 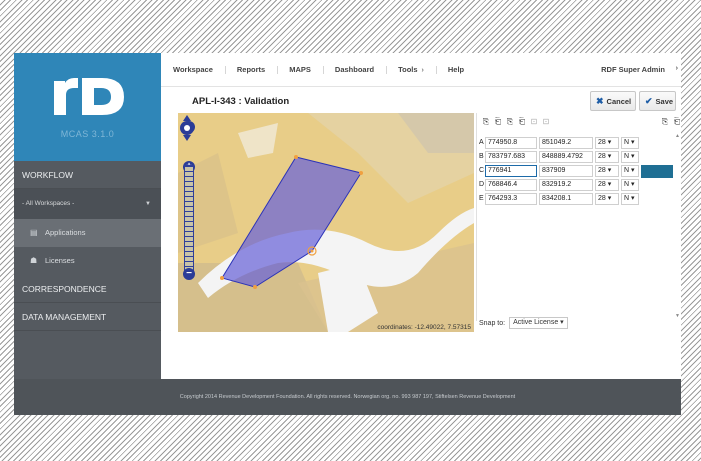 I want to click on person-icon: ☗, so click(x=34, y=260).